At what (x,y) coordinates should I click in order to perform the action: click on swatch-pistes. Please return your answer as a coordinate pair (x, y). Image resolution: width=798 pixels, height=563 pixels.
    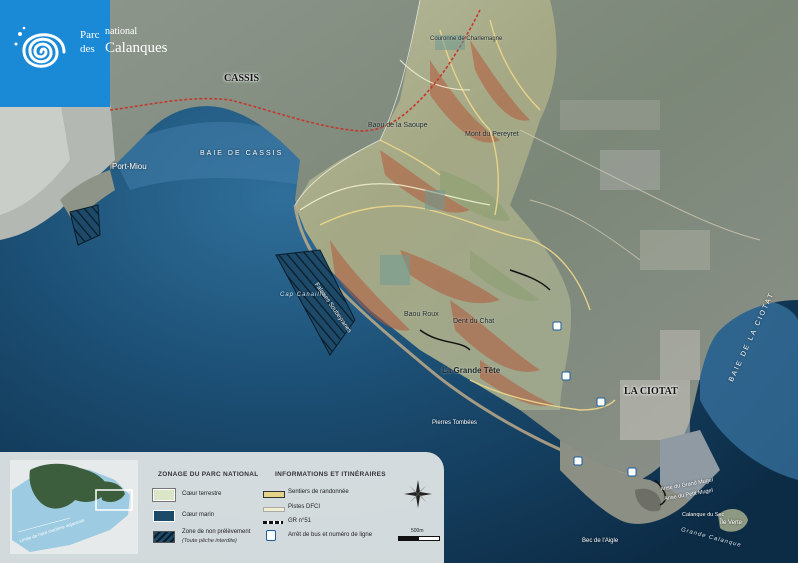
    Looking at the image, I should click on (274, 509).